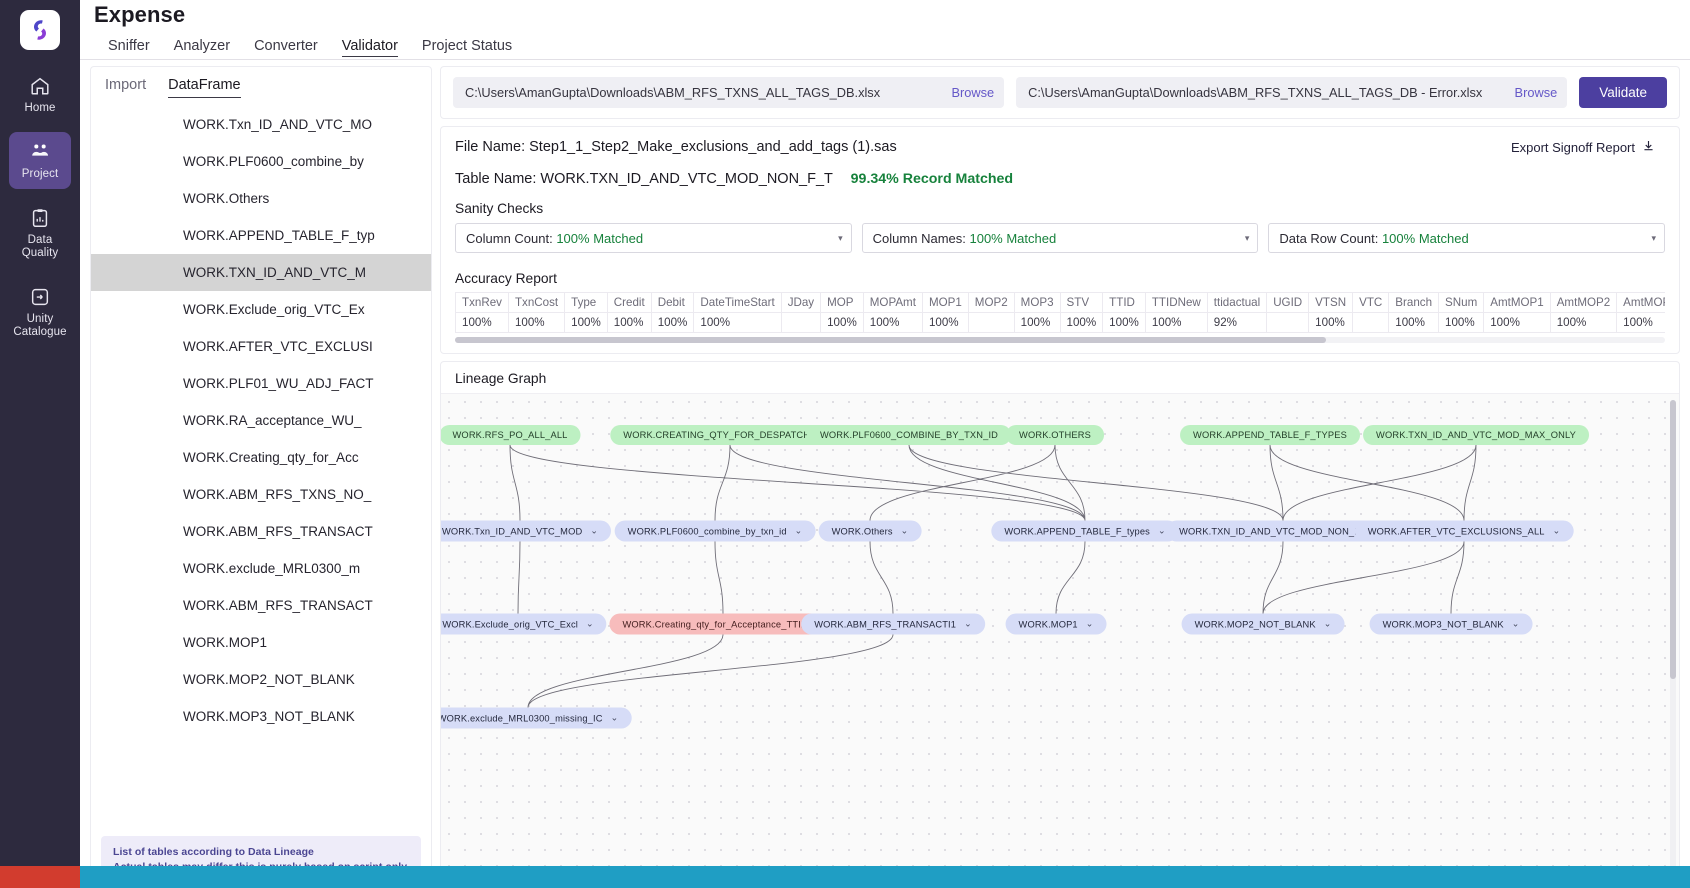 This screenshot has height=888, width=1690. I want to click on lineage-node: WORK.exclude_MRL0300_missing_IC ⌄, so click(536, 718).